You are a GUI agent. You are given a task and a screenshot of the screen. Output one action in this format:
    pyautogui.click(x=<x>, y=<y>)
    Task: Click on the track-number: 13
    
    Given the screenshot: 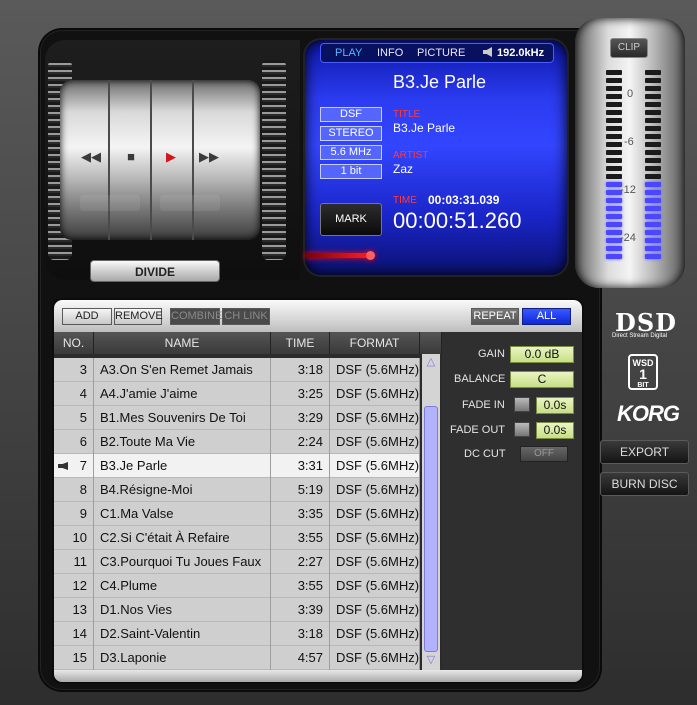 What is the action you would take?
    pyautogui.click(x=74, y=610)
    